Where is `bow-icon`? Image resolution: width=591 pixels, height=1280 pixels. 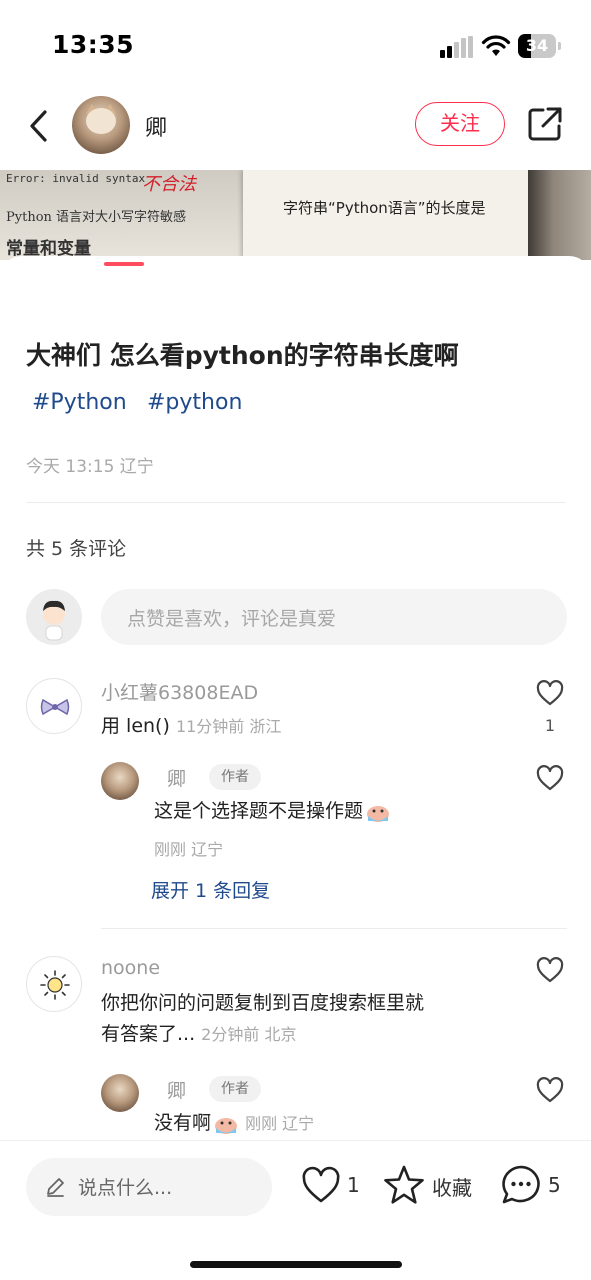
bow-icon is located at coordinates (55, 707).